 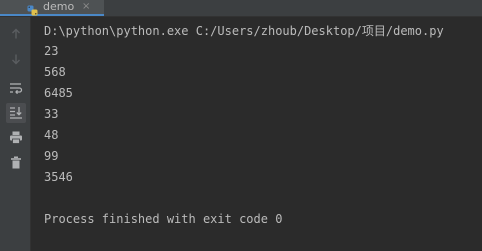 What do you see at coordinates (86, 7) in the screenshot?
I see `close-icon: ×` at bounding box center [86, 7].